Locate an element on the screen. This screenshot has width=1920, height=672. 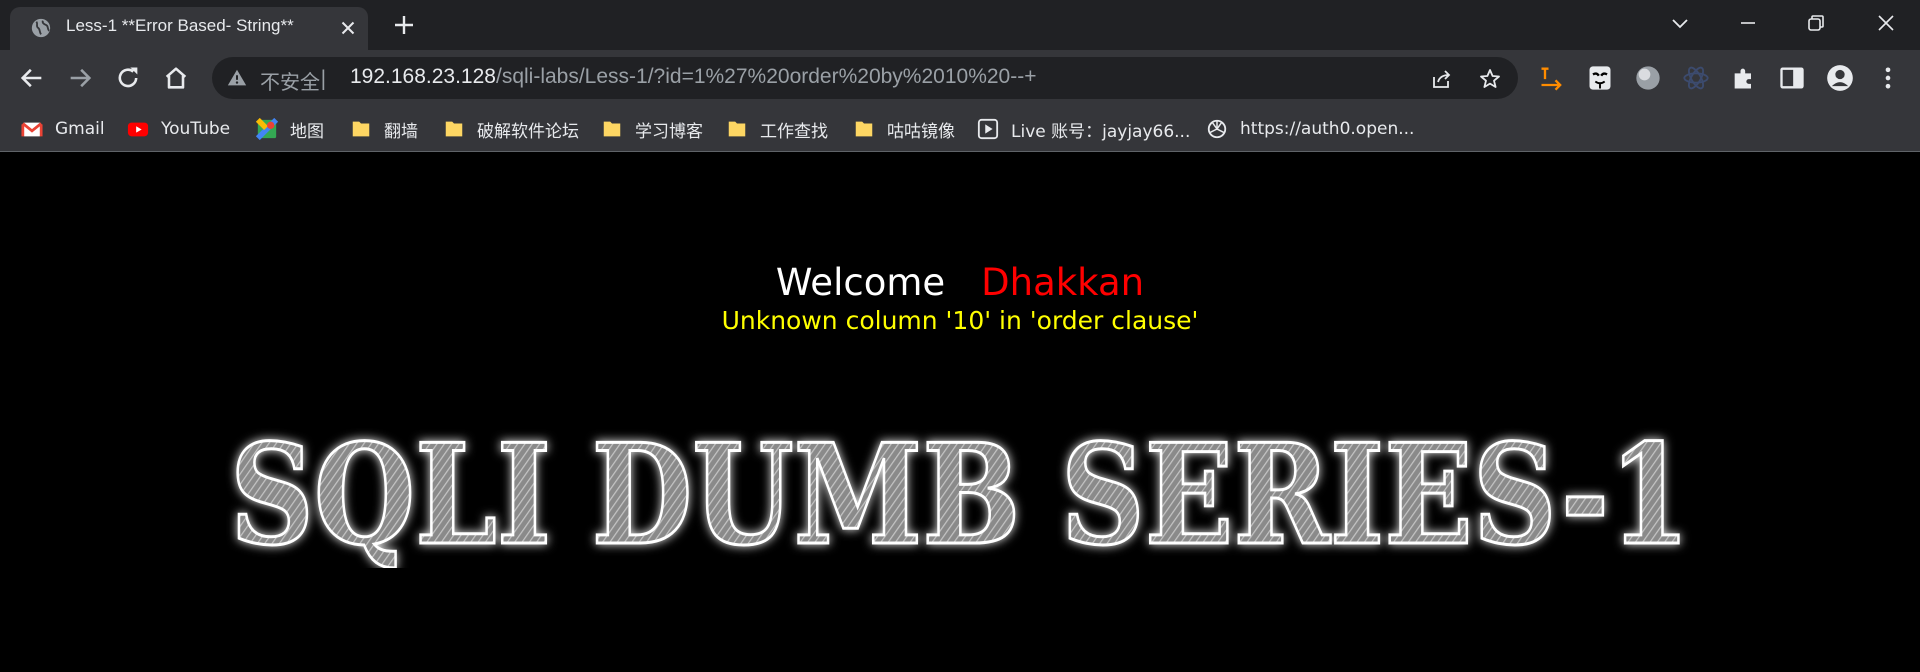
bookmark-label: YouTube is located at coordinates (196, 129).